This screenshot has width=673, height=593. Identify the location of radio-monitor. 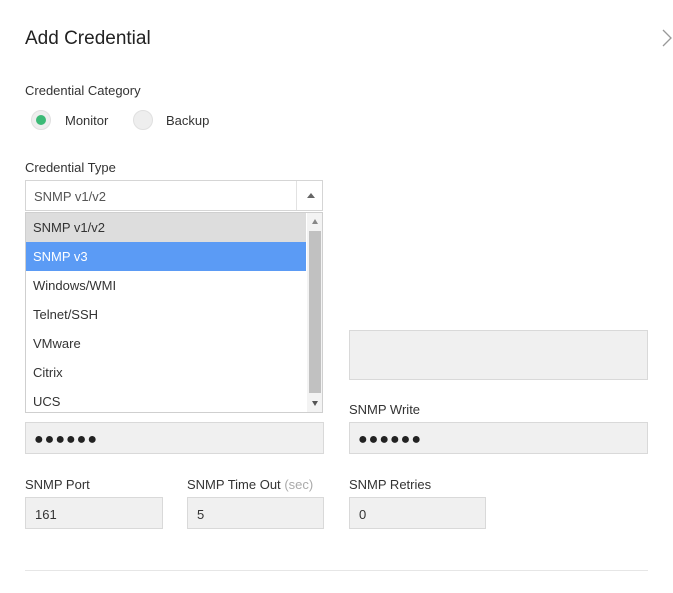
(41, 120).